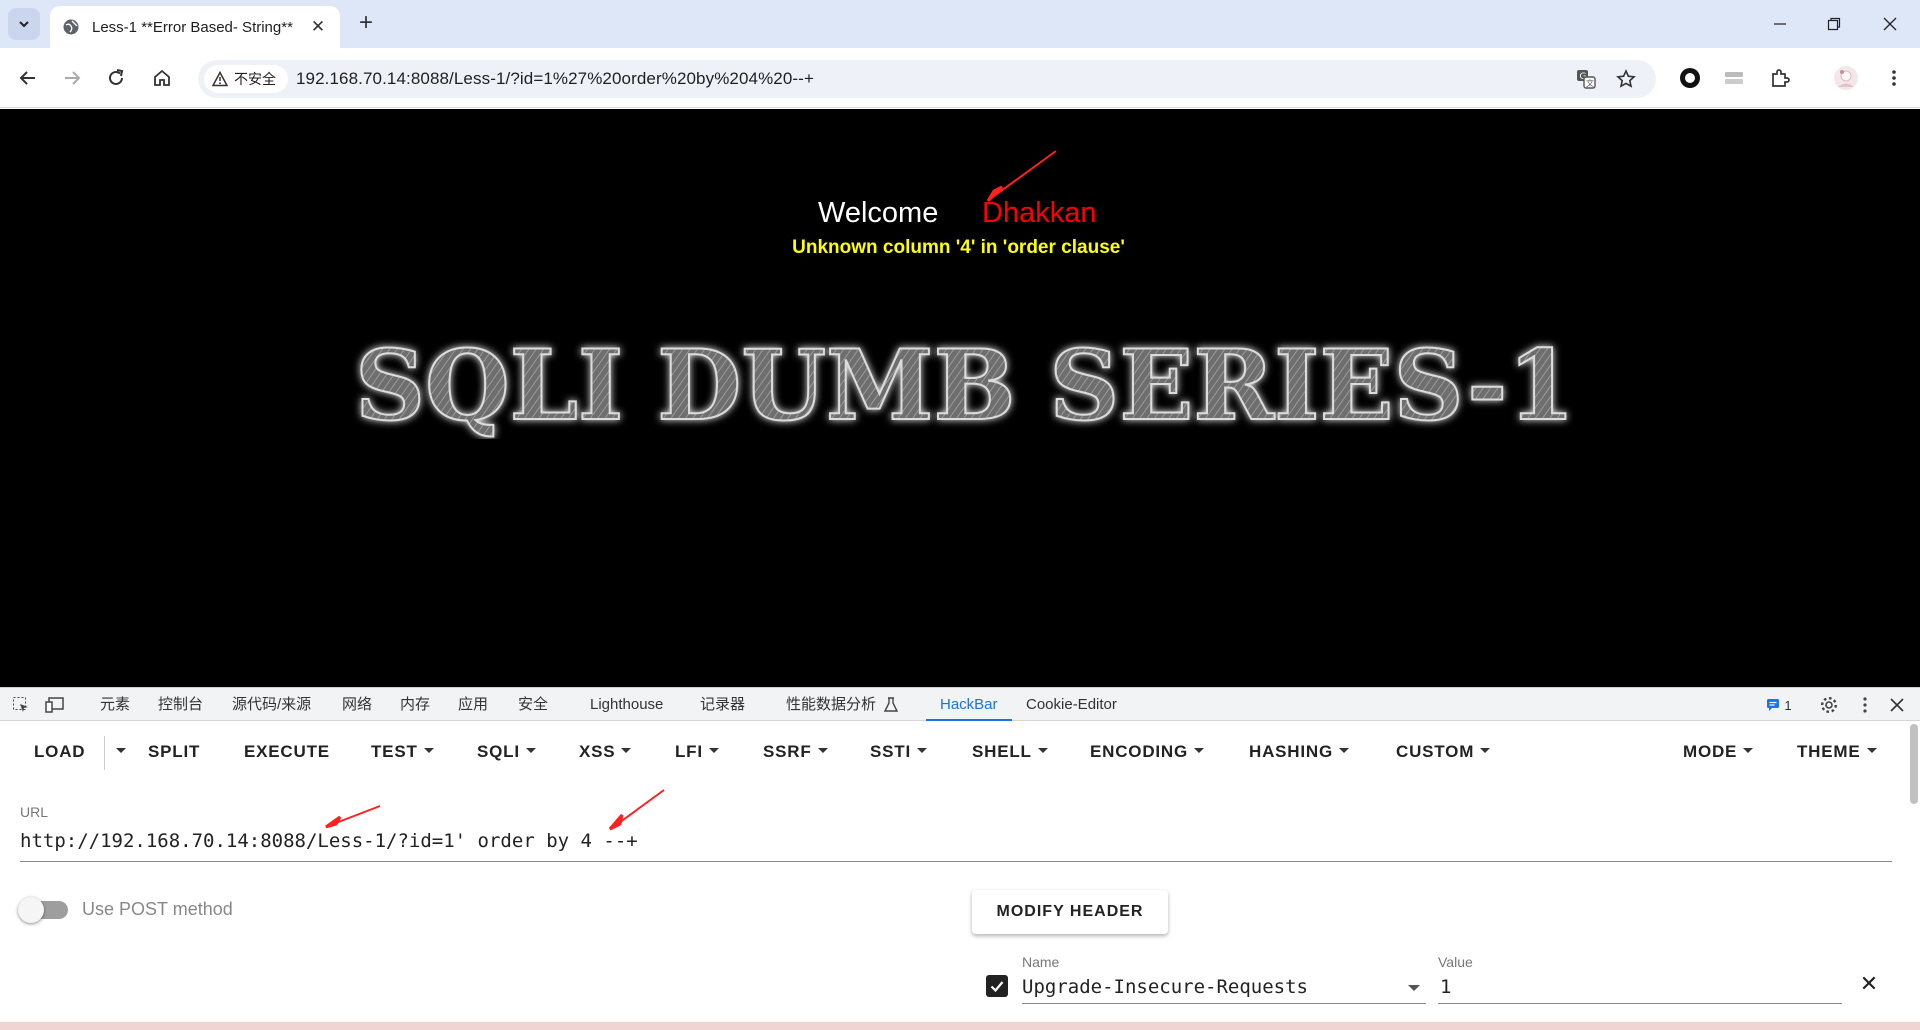 The width and height of the screenshot is (1920, 1030). I want to click on sqli-banner-logo: SQLI DUMB SERIES-1, so click(965, 384).